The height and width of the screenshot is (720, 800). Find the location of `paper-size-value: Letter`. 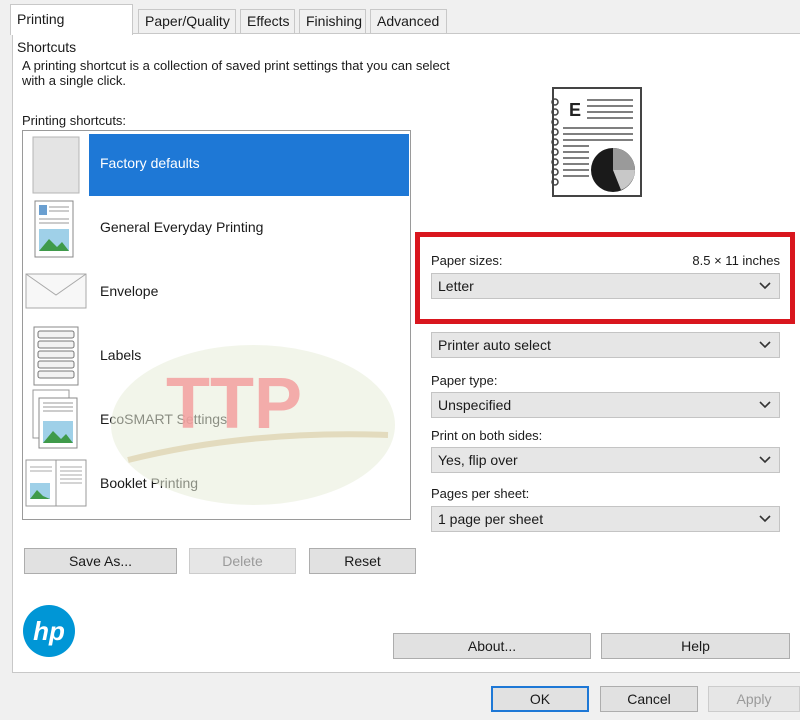

paper-size-value: Letter is located at coordinates (456, 286).